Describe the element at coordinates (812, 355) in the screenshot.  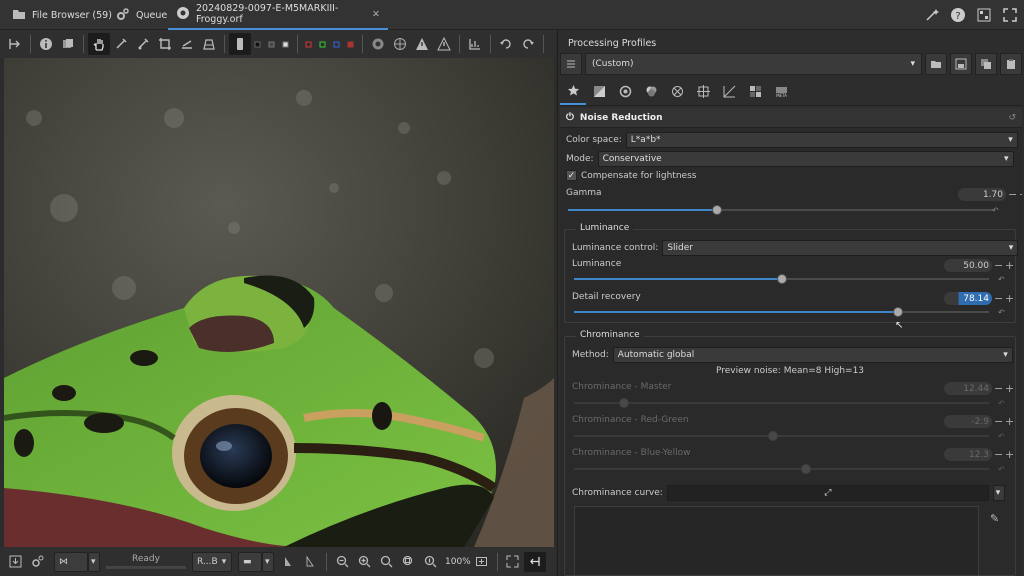
I see `method-select: Automatic global ▾` at that location.